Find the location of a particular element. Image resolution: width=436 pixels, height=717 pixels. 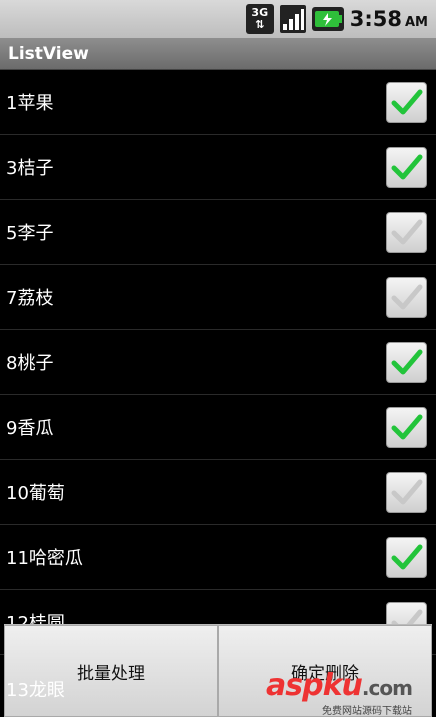

clock-time: 3:58 is located at coordinates (375, 19).